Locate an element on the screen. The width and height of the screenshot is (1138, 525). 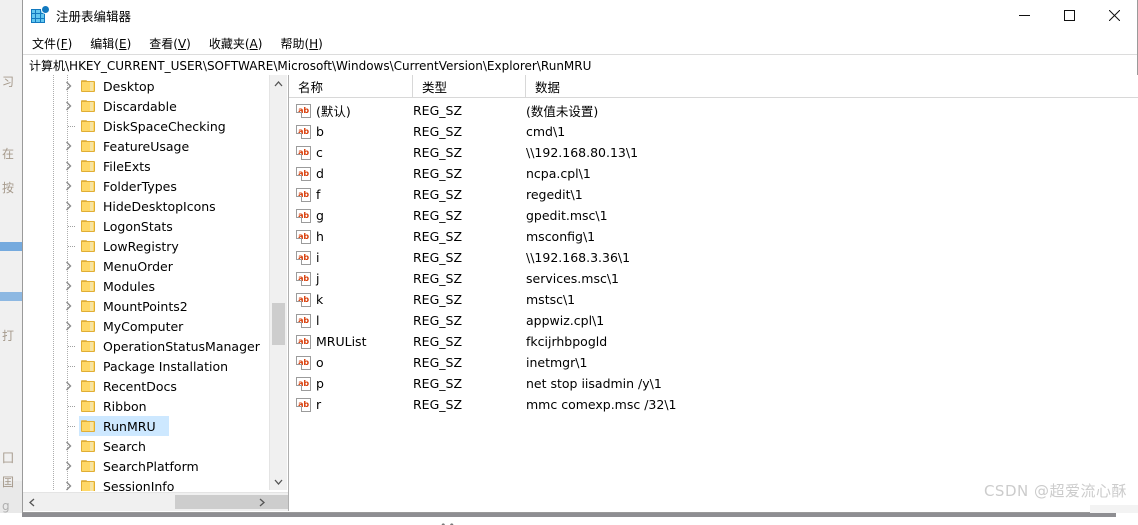
value-row: ab c REG_SZ \\192.168.80.13\1 is located at coordinates (713, 152).